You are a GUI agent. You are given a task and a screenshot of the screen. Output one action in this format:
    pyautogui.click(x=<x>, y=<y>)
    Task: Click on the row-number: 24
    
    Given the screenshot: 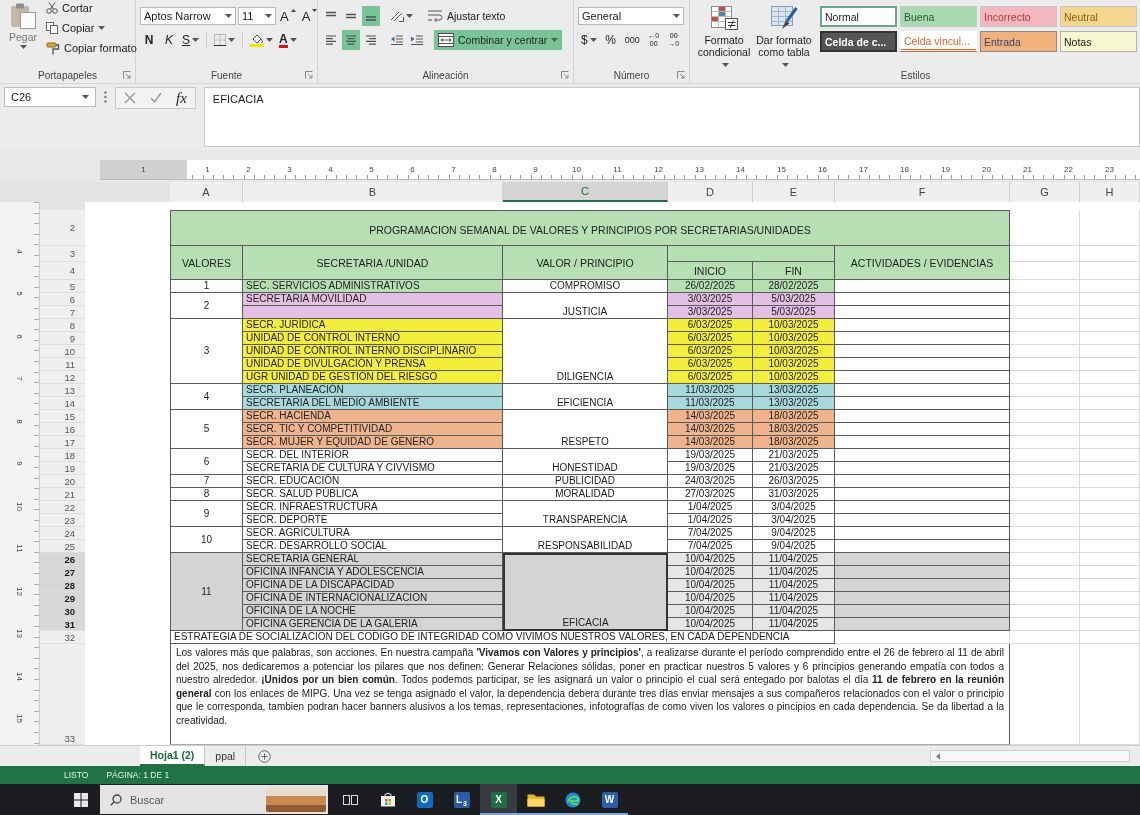 What is the action you would take?
    pyautogui.click(x=62, y=533)
    